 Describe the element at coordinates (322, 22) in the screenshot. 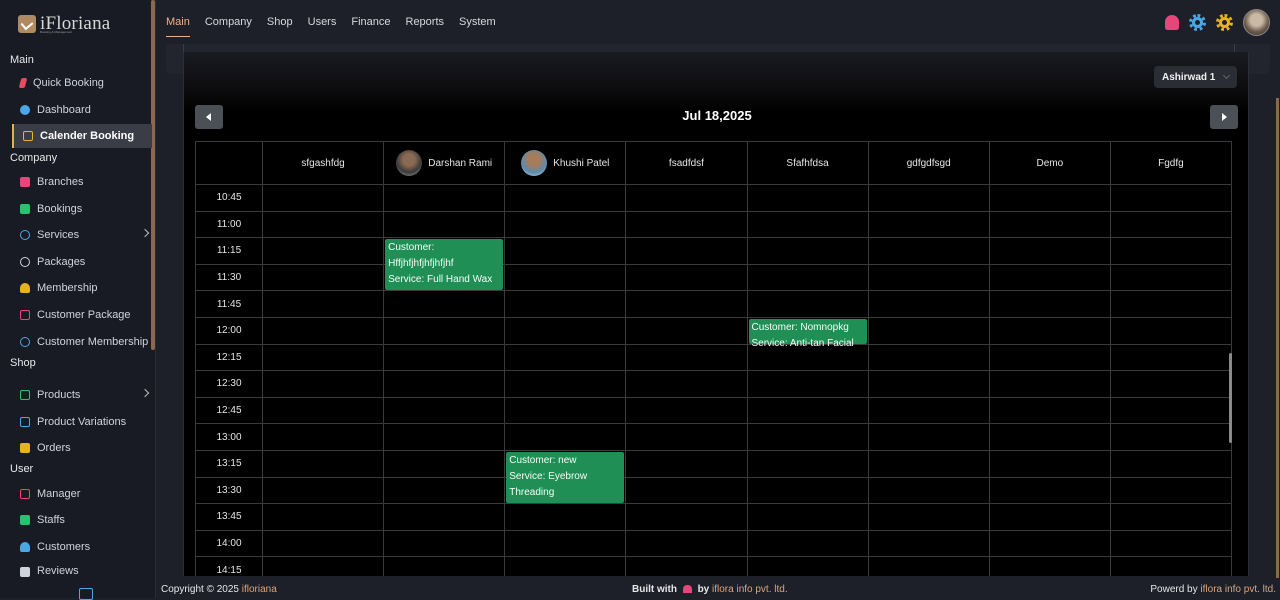

I see `topnav-users: Users` at that location.